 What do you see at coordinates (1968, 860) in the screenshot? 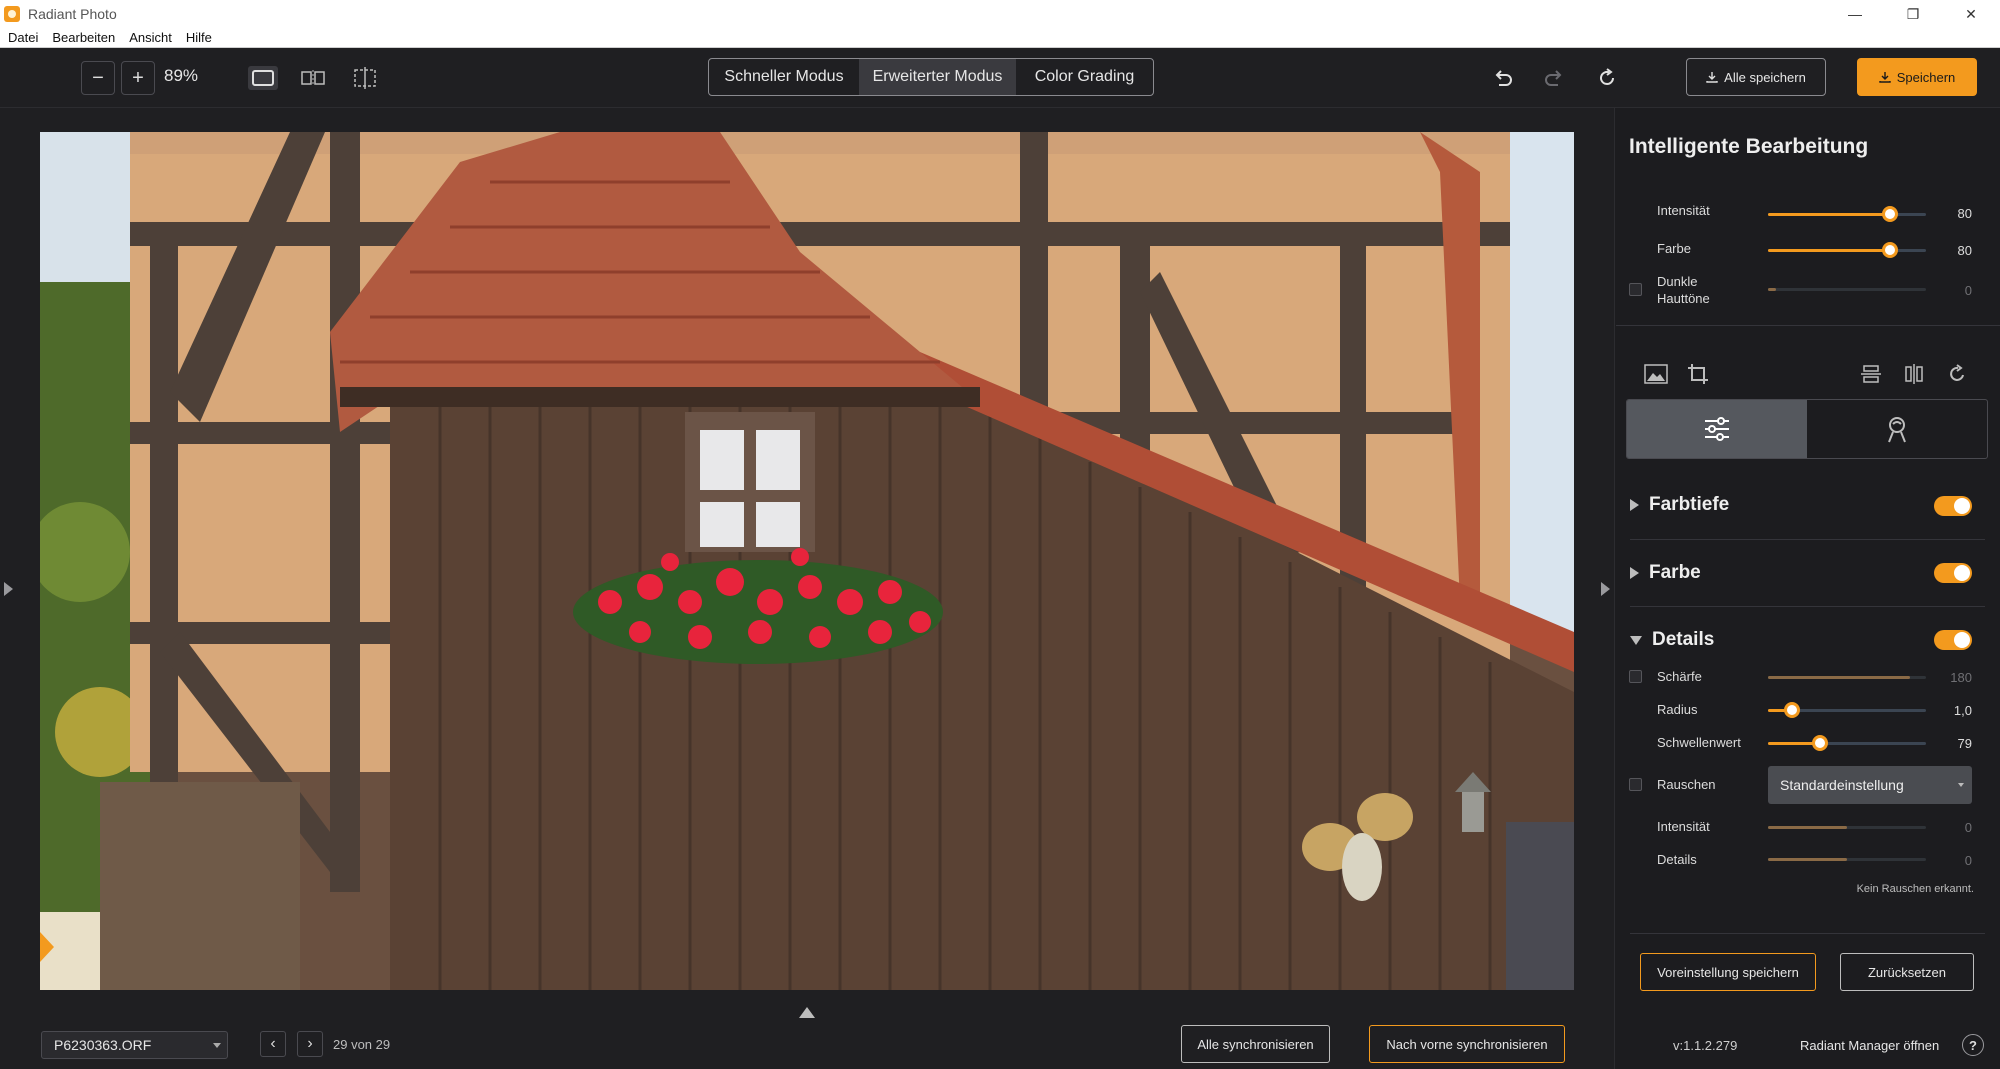
I see `noise-details-value: 0` at bounding box center [1968, 860].